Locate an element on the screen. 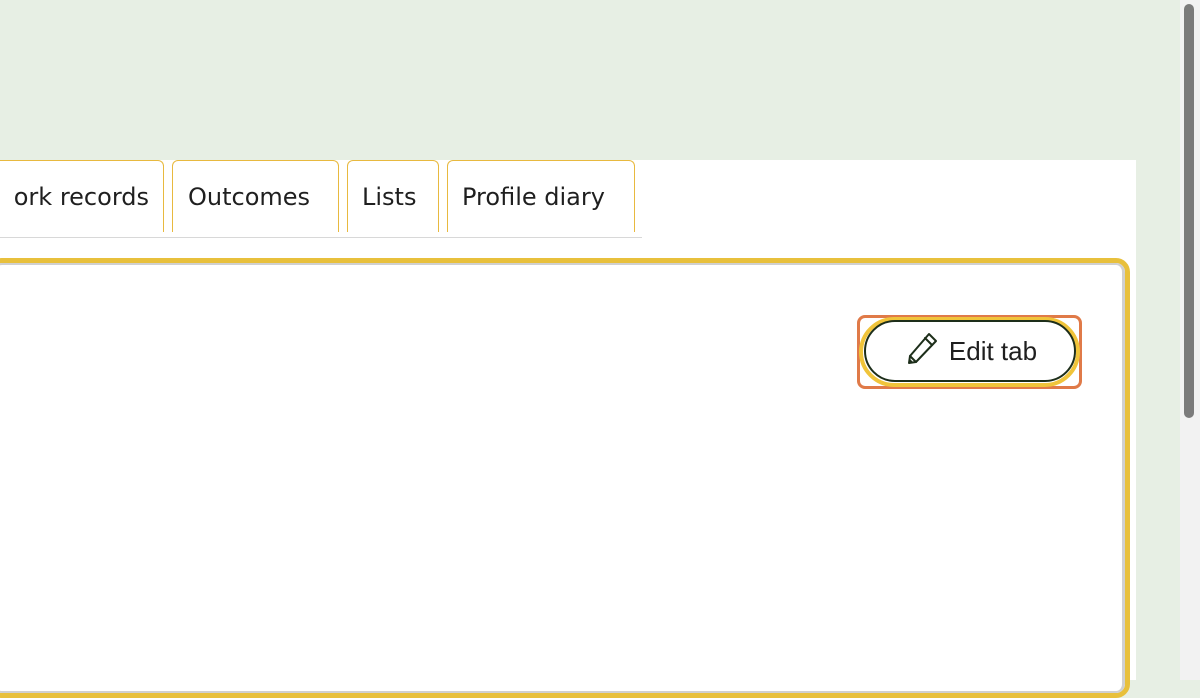 The image size is (1200, 698). tab-label: Outcomes is located at coordinates (249, 197).